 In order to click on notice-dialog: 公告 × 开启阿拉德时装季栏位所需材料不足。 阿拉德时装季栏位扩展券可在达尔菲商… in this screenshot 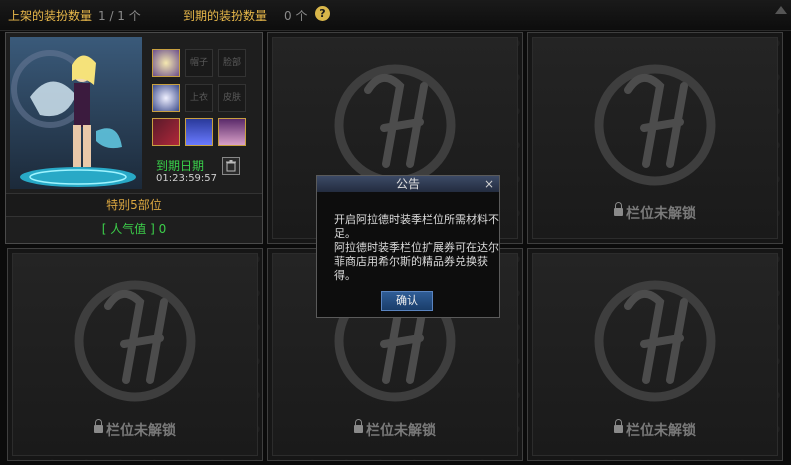, I will do `click(408, 246)`.